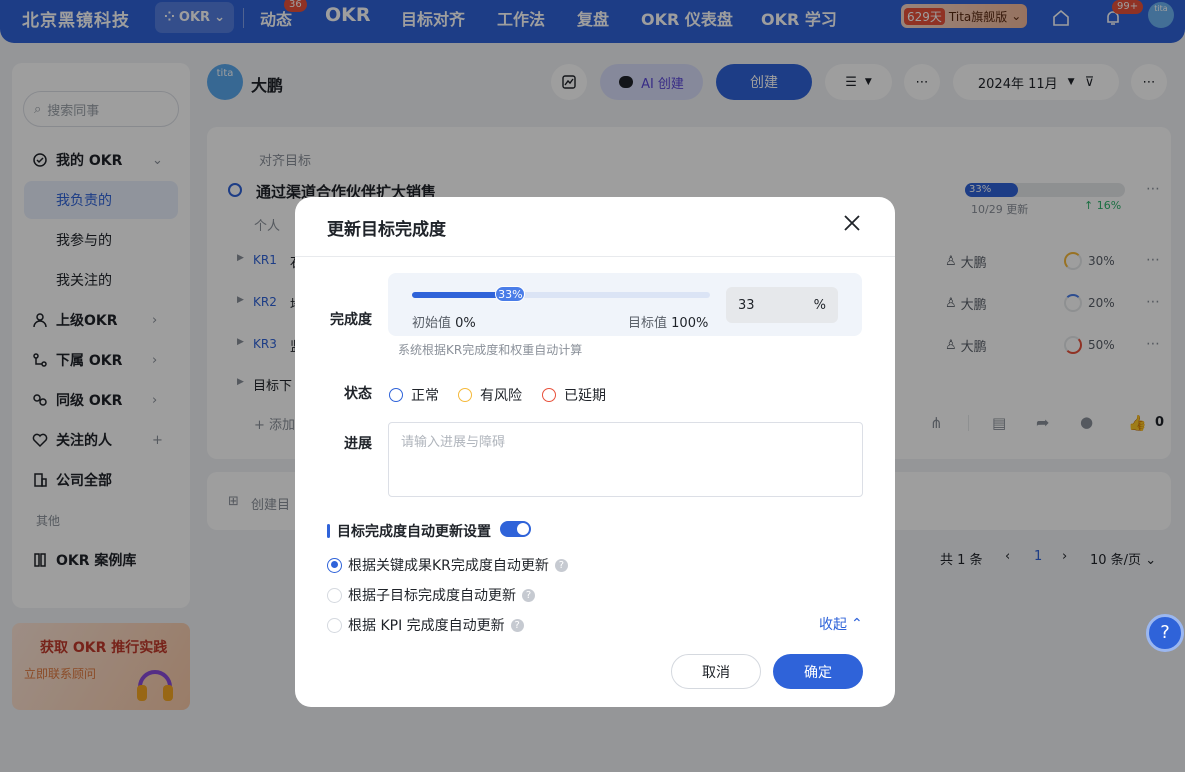 The image size is (1185, 772). What do you see at coordinates (857, 624) in the screenshot?
I see `chevron-up-icon: ⌃` at bounding box center [857, 624].